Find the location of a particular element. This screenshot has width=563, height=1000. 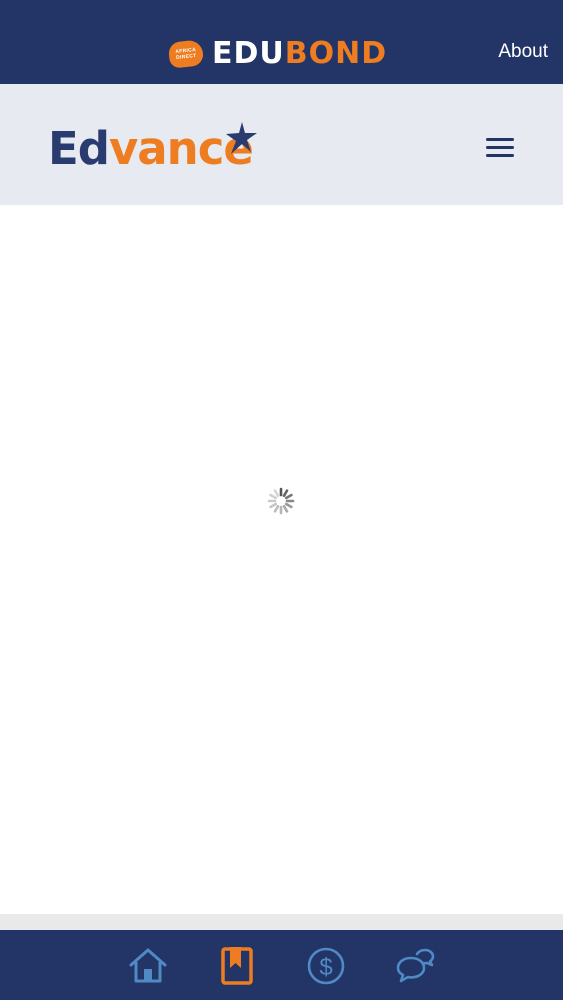

tab-chat is located at coordinates (415, 965).